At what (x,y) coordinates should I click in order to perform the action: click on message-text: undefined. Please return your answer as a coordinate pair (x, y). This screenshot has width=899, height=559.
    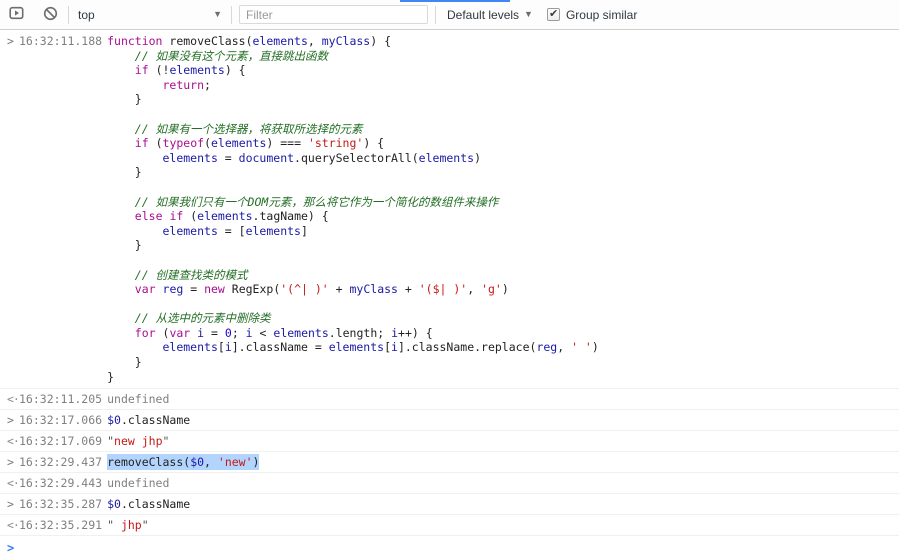
    Looking at the image, I should click on (138, 483).